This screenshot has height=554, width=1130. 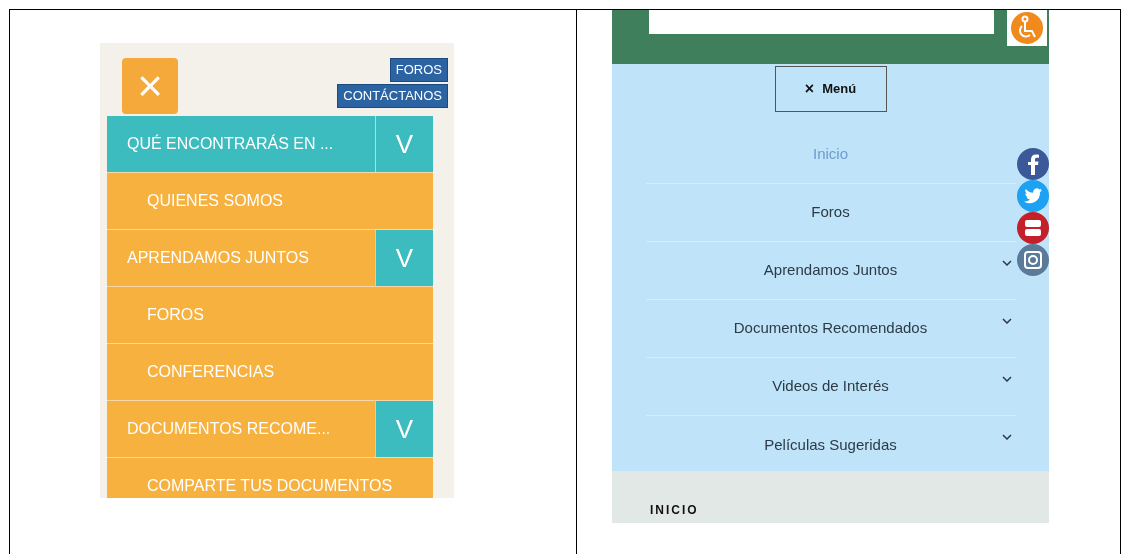 What do you see at coordinates (809, 89) in the screenshot?
I see `close-icon: ×` at bounding box center [809, 89].